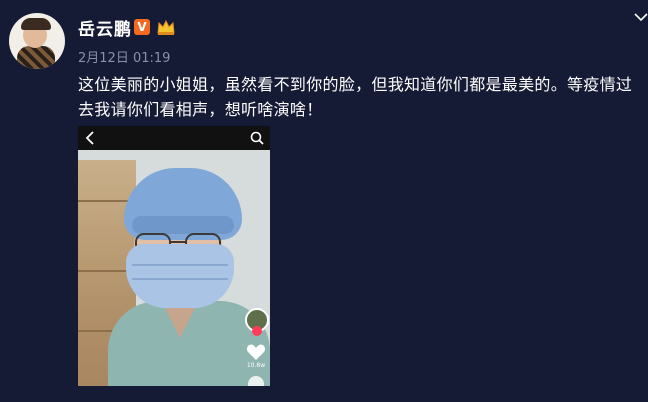 The image size is (648, 402). Describe the element at coordinates (142, 27) in the screenshot. I see `verified-badge: V` at that location.